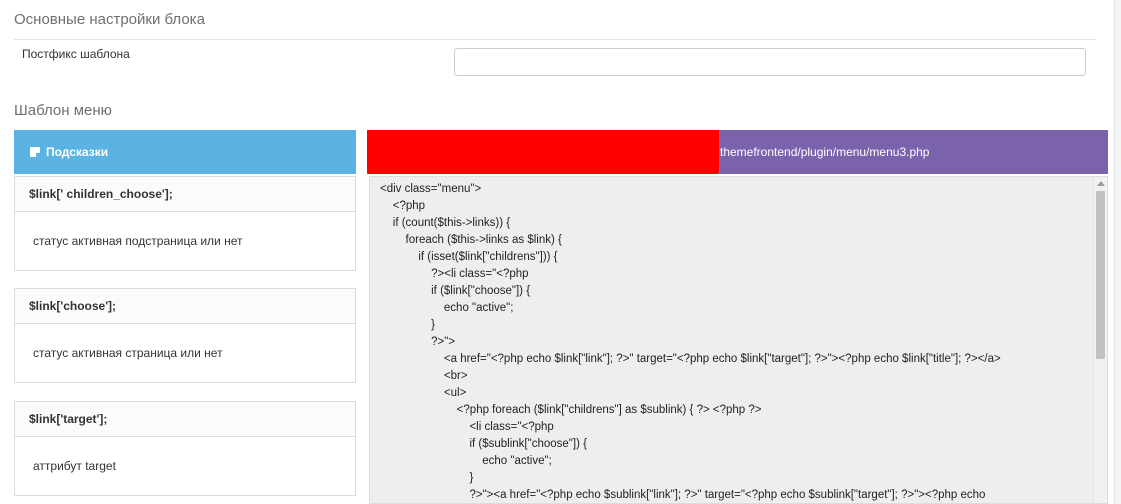 This screenshot has width=1121, height=504. What do you see at coordinates (825, 152) in the screenshot?
I see `template-file-path: themefrontend/plugin/menu/menu3.php` at bounding box center [825, 152].